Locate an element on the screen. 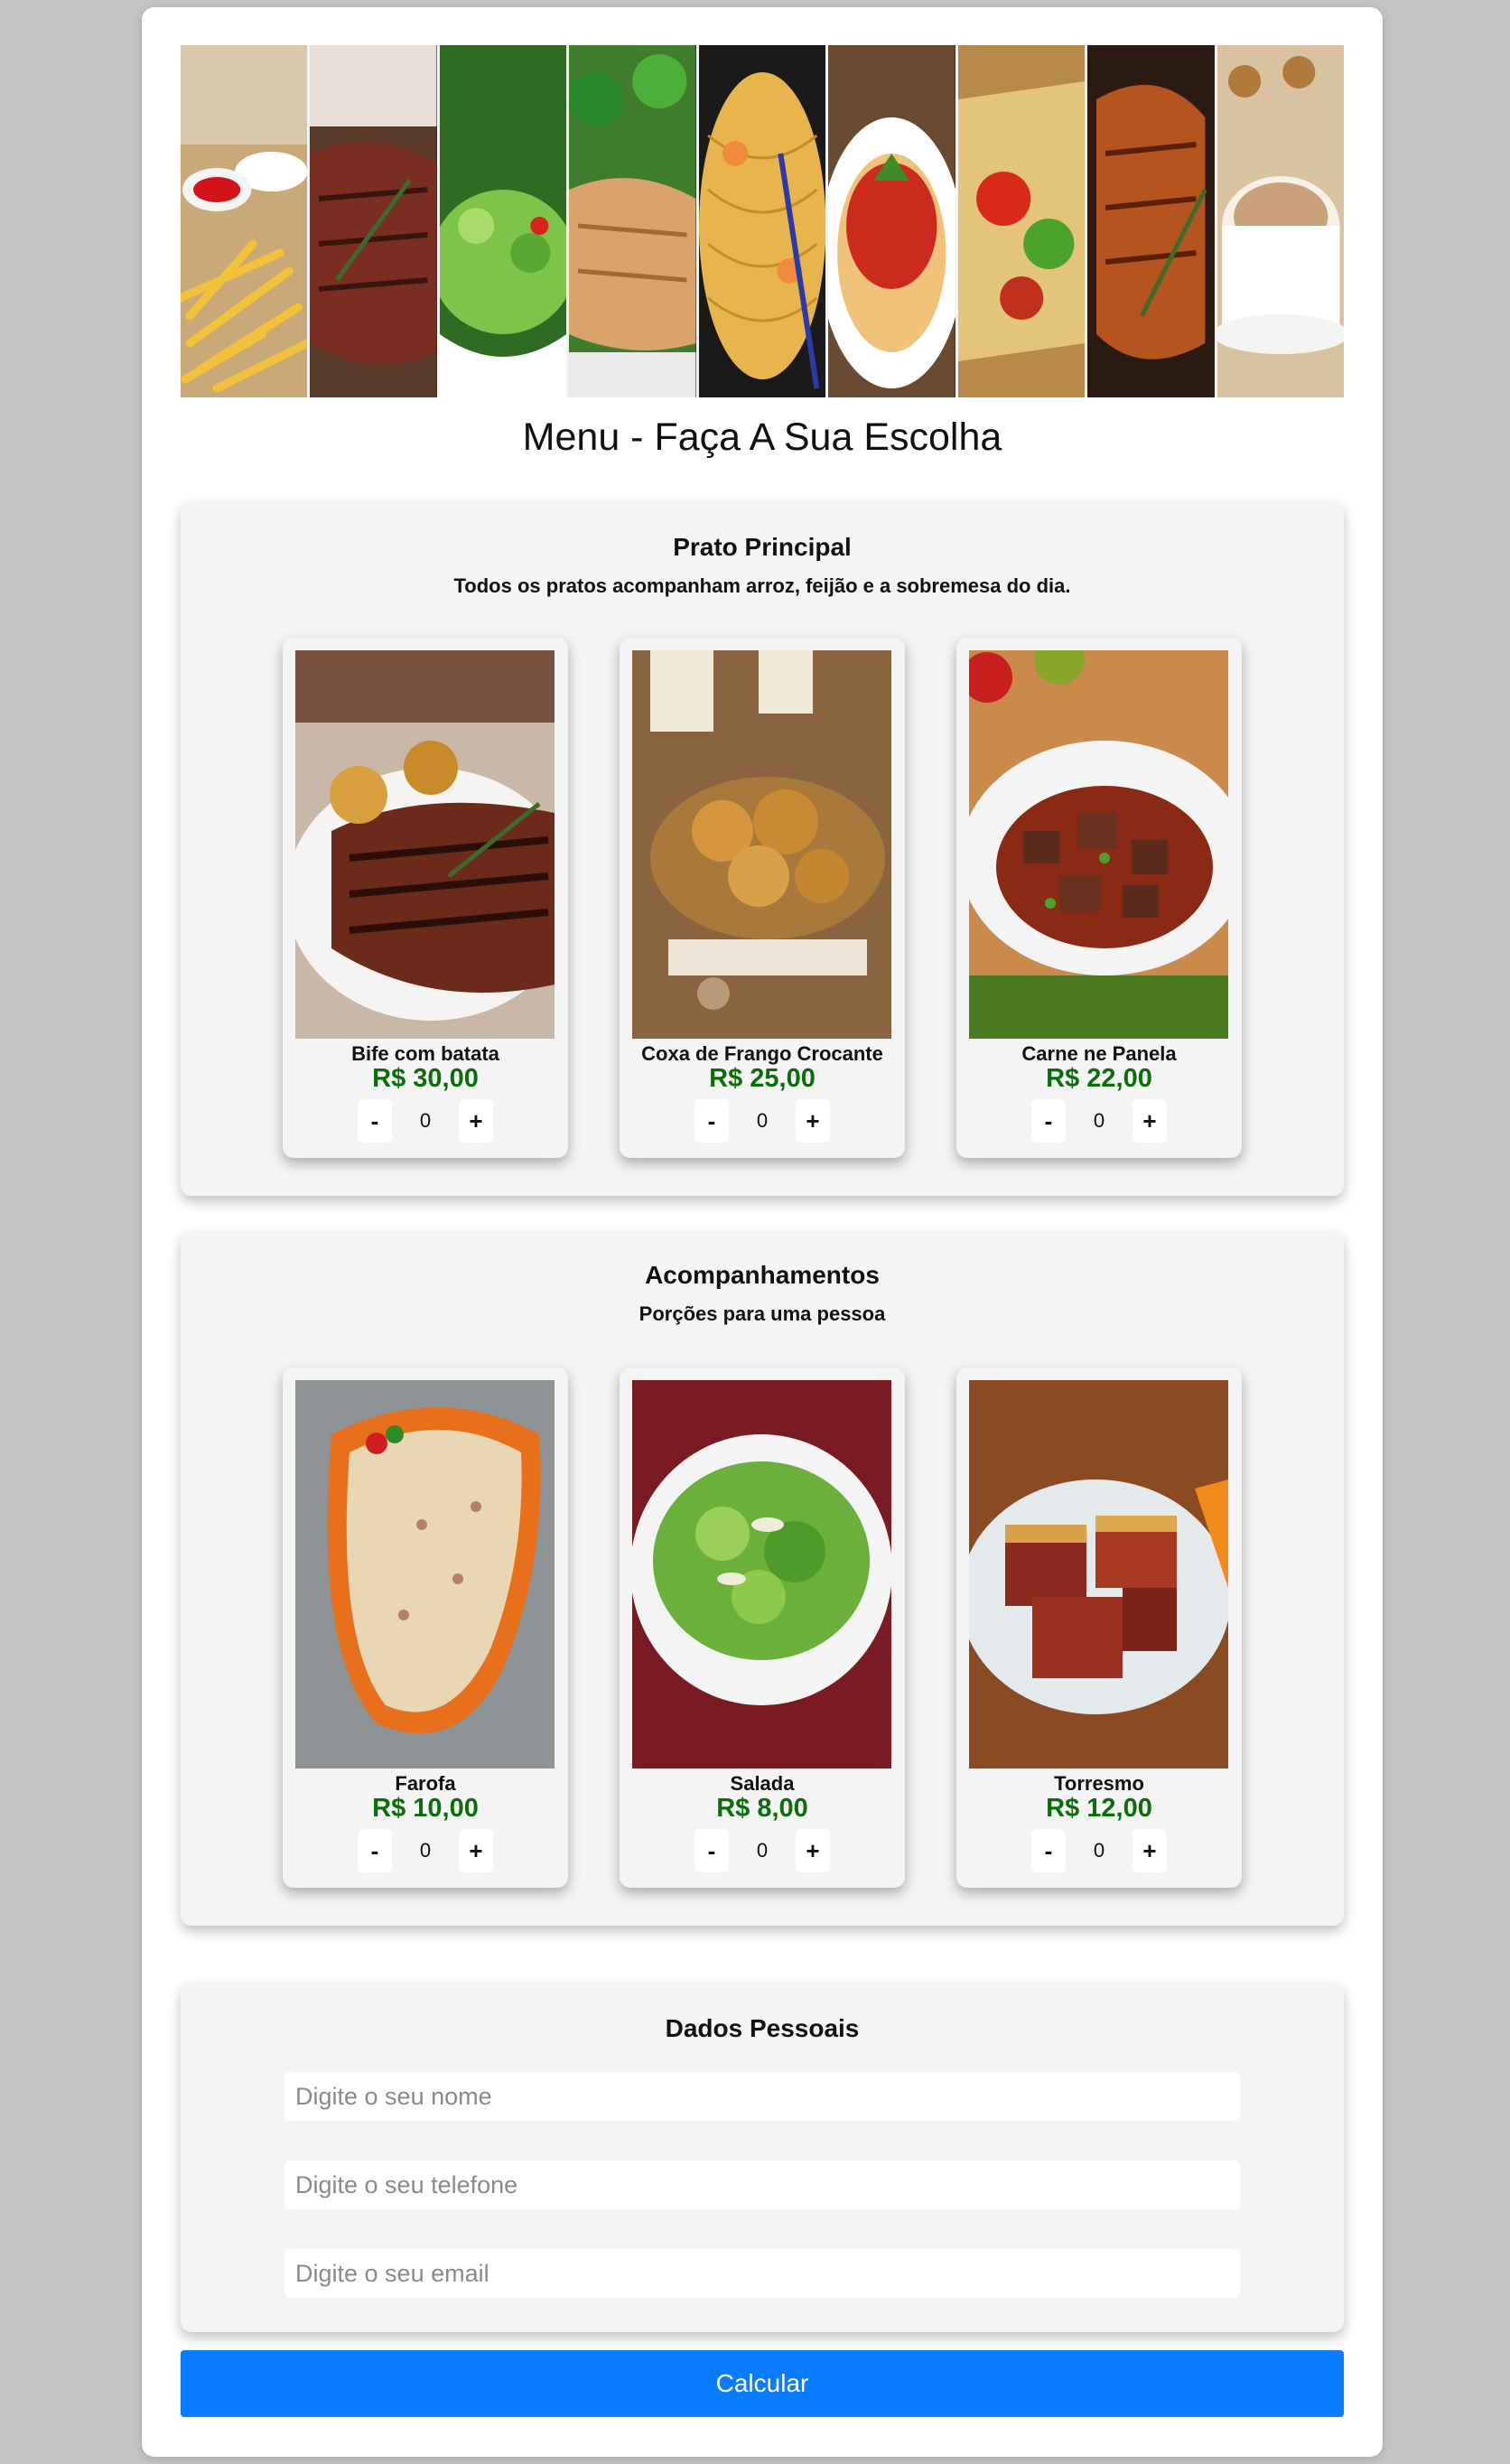 This screenshot has height=2464, width=1510. menu-item-card: Carne ne Panela R$ 22,00 - 0 + is located at coordinates (1099, 898).